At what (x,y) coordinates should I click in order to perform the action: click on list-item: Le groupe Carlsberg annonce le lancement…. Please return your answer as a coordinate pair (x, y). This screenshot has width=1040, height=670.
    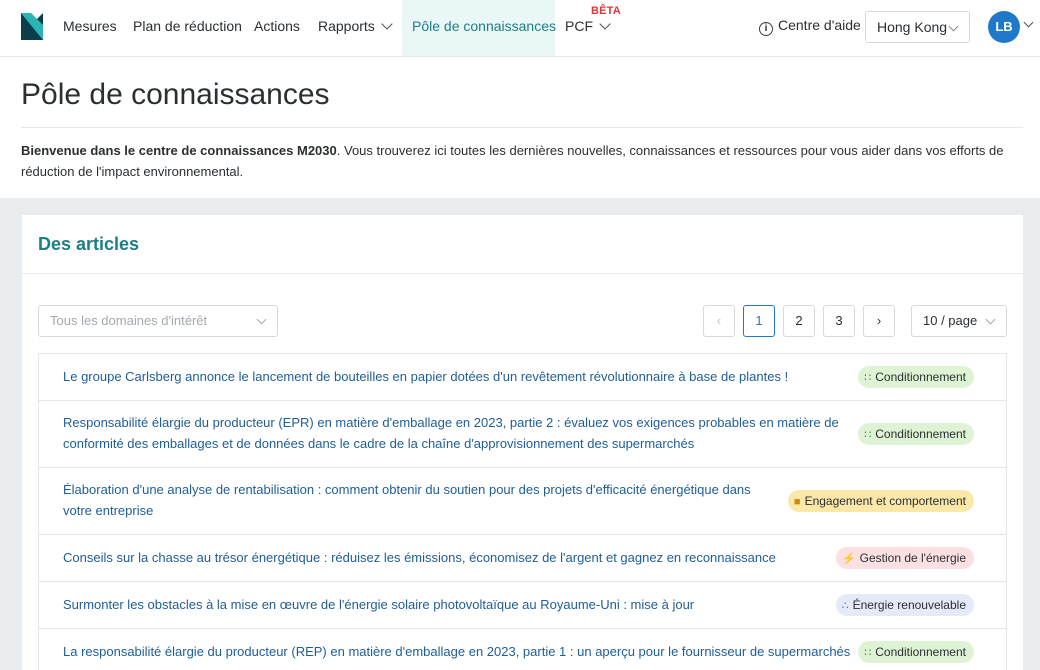
    Looking at the image, I should click on (522, 377).